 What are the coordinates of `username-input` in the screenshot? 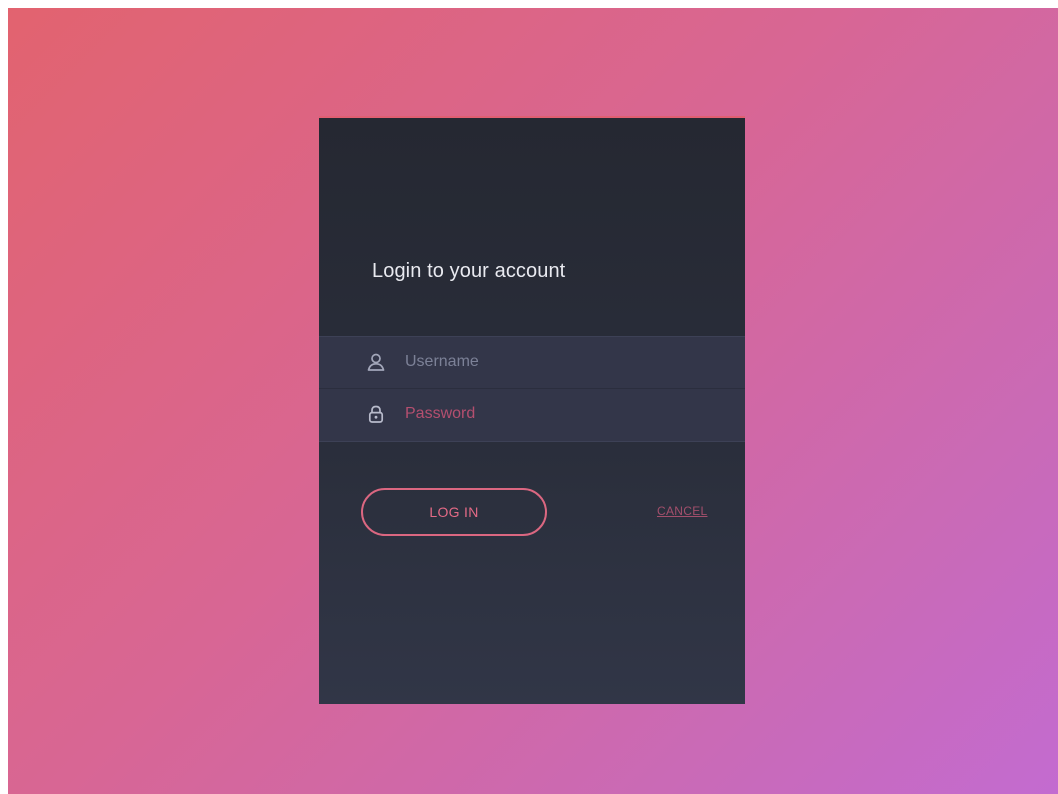 It's located at (555, 362).